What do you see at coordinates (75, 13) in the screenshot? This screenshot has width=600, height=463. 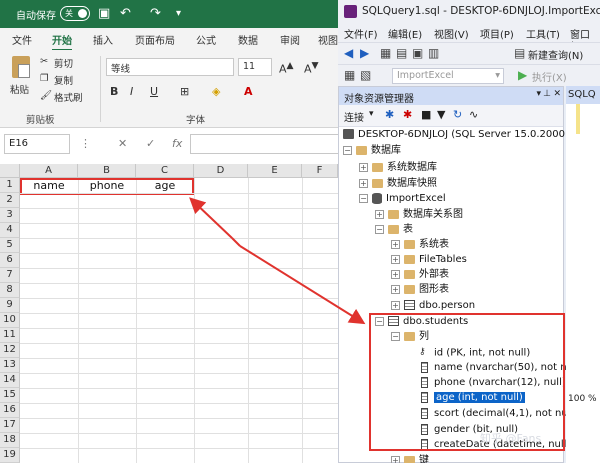 I see `autosave-toggle: 关` at bounding box center [75, 13].